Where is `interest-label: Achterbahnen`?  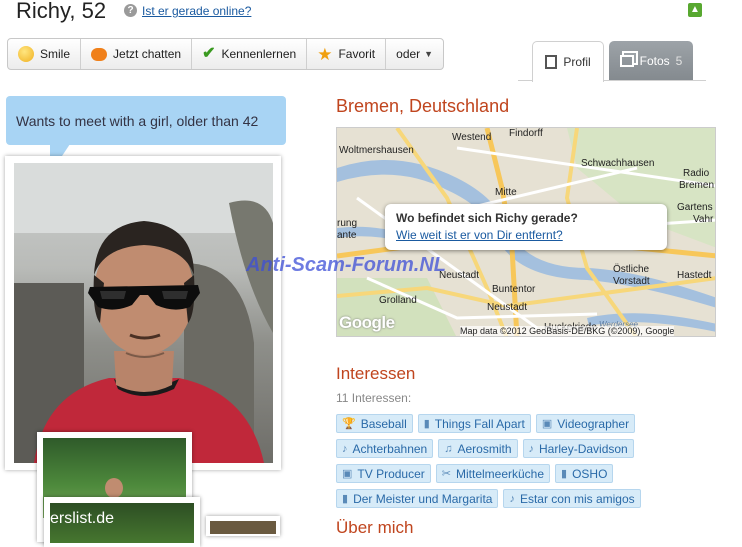
interest-label: Achterbahnen is located at coordinates (390, 448).